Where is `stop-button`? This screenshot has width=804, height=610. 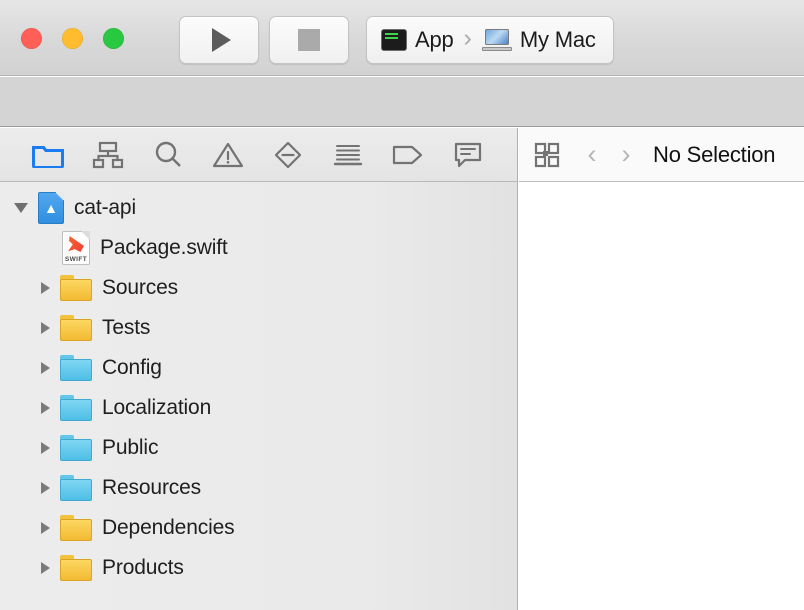
stop-button is located at coordinates (309, 40).